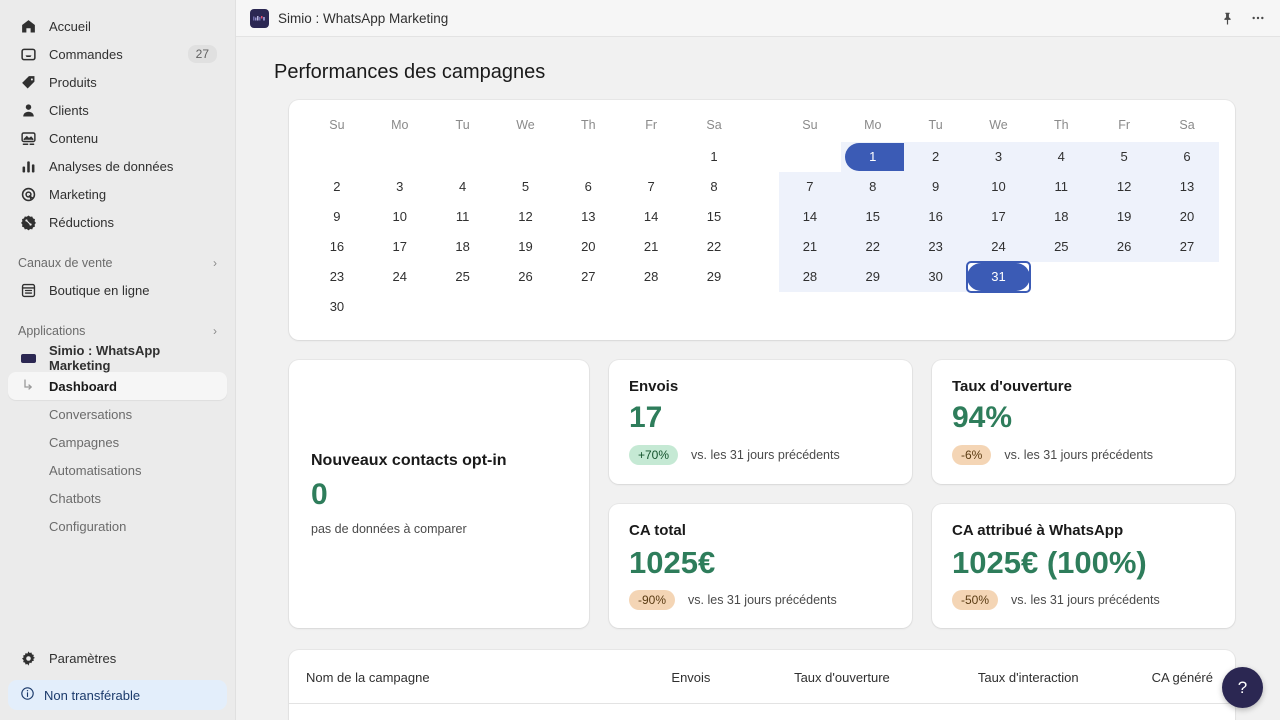 This screenshot has width=1280, height=720. Describe the element at coordinates (117, 166) in the screenshot. I see `sidebar-item-analyses: Analyses de données` at that location.